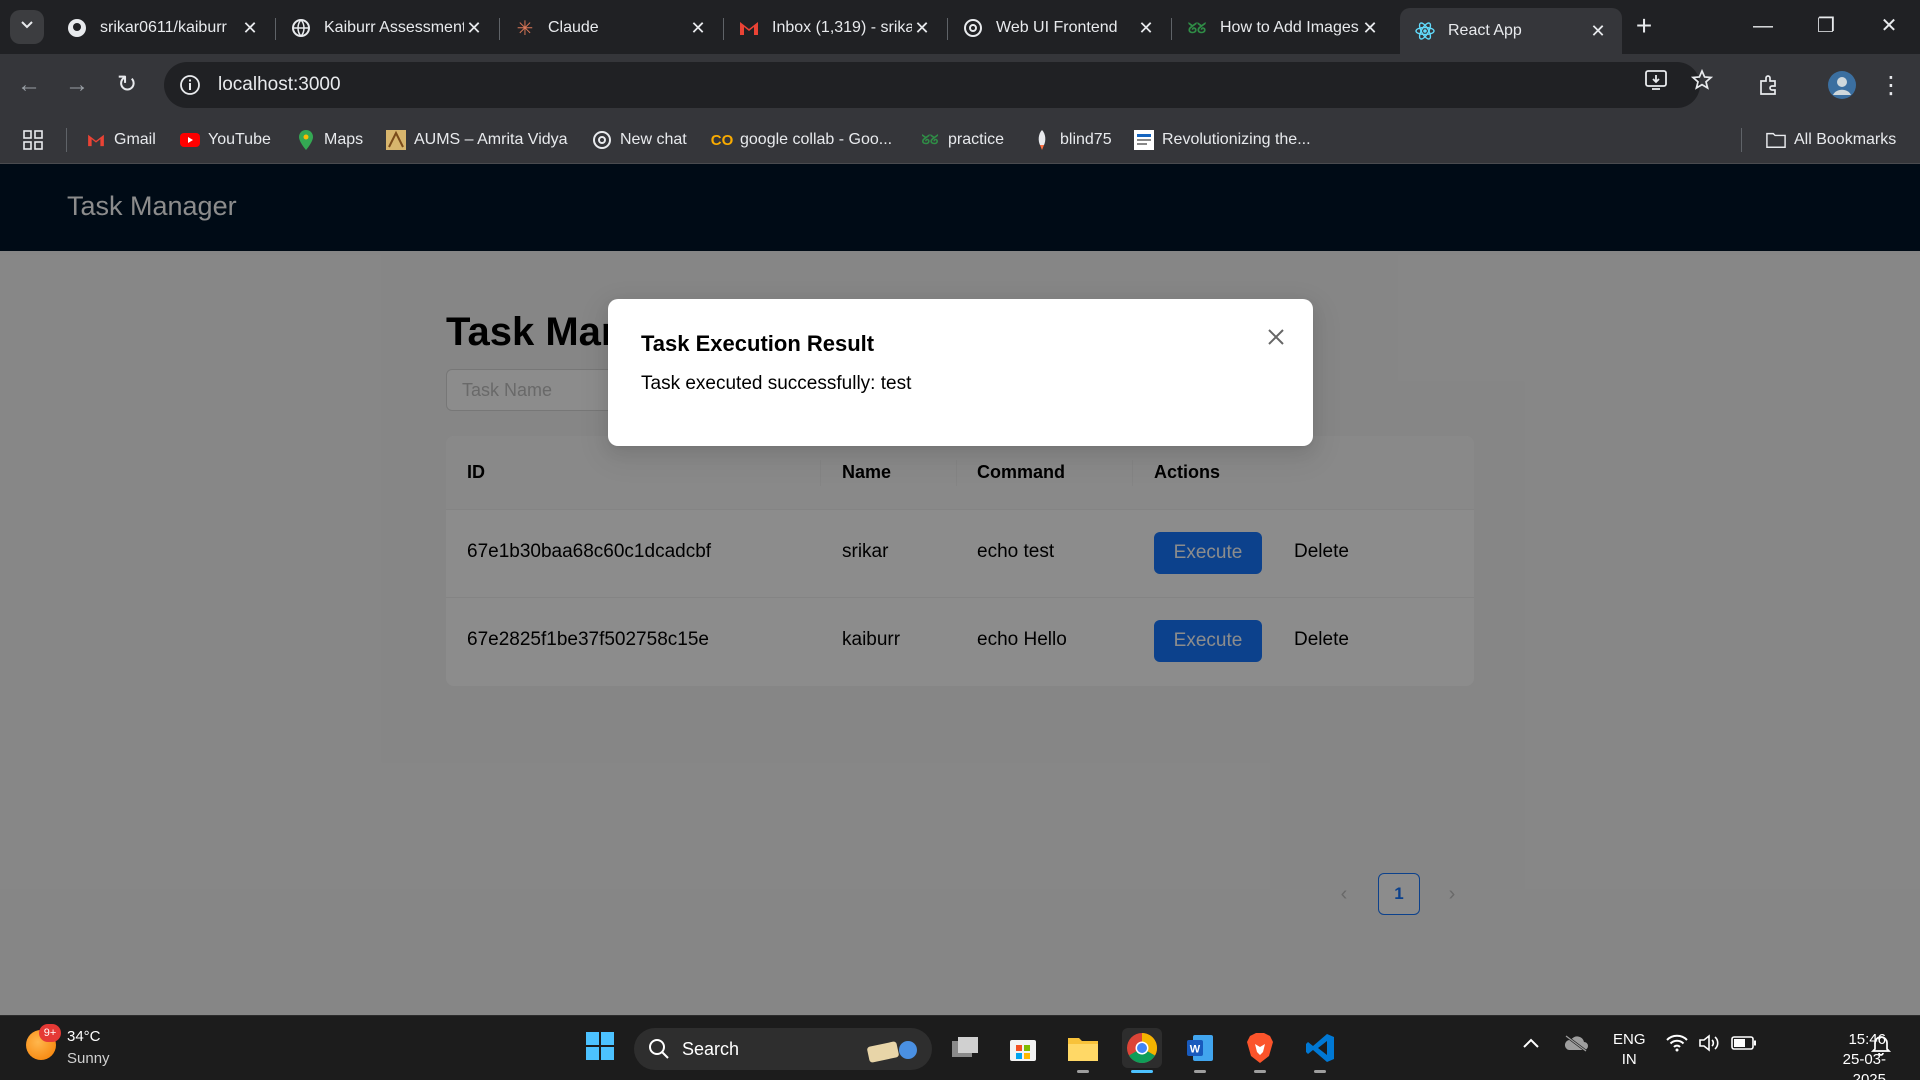 The width and height of the screenshot is (1920, 1080). I want to click on minimize-button: —, so click(1763, 26).